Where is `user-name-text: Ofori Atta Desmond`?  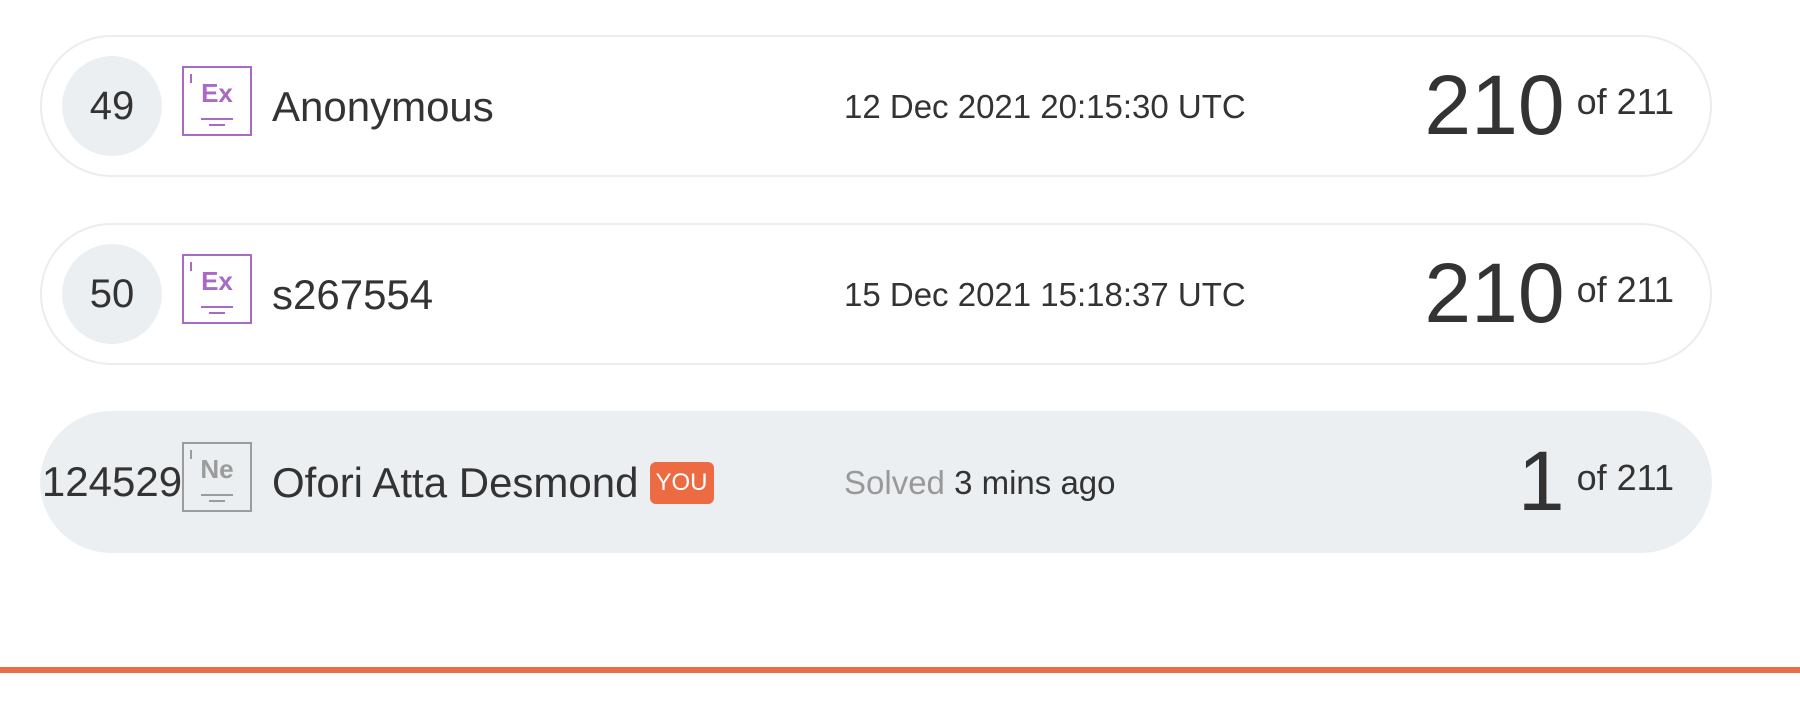
user-name-text: Ofori Atta Desmond is located at coordinates (455, 482).